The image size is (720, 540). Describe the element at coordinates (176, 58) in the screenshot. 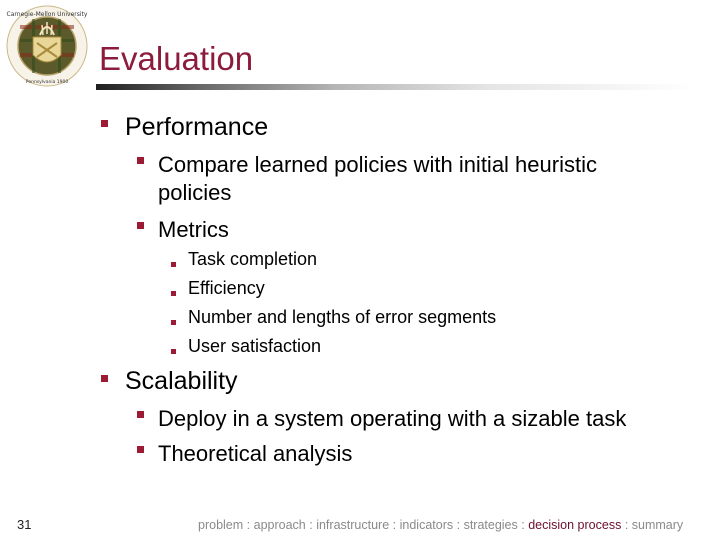

I see `slide-title: Evaluation` at that location.